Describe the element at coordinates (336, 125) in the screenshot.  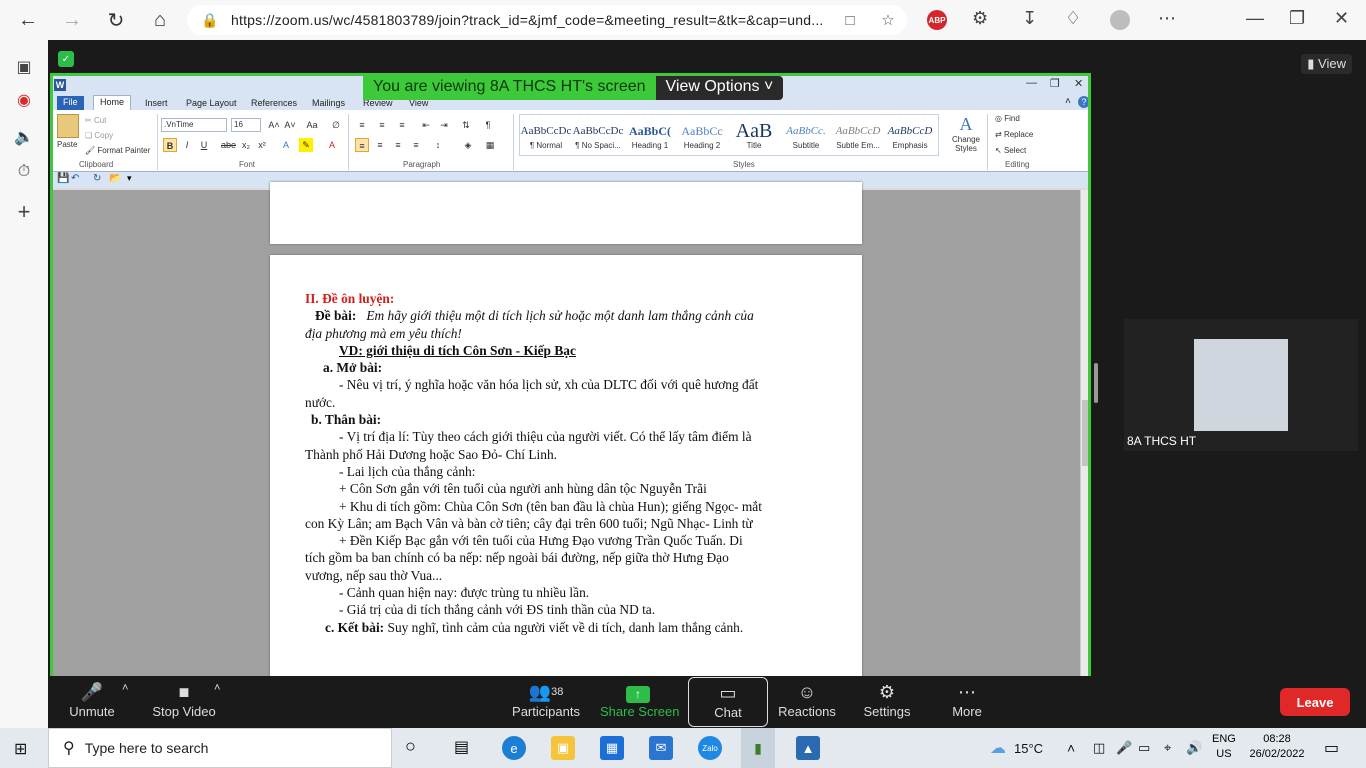
I see `clear-format-icon: ∅` at that location.